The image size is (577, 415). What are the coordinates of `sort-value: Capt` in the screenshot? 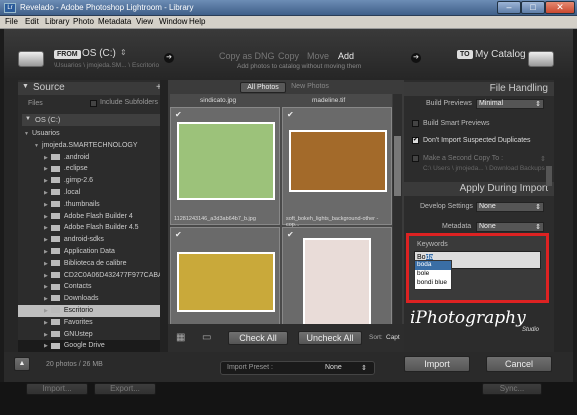 It's located at (393, 337).